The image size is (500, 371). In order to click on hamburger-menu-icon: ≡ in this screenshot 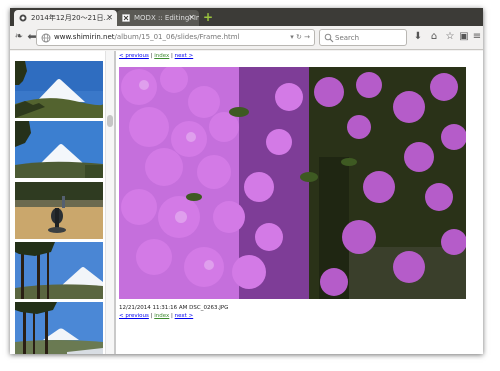, I will do `click(476, 37)`.